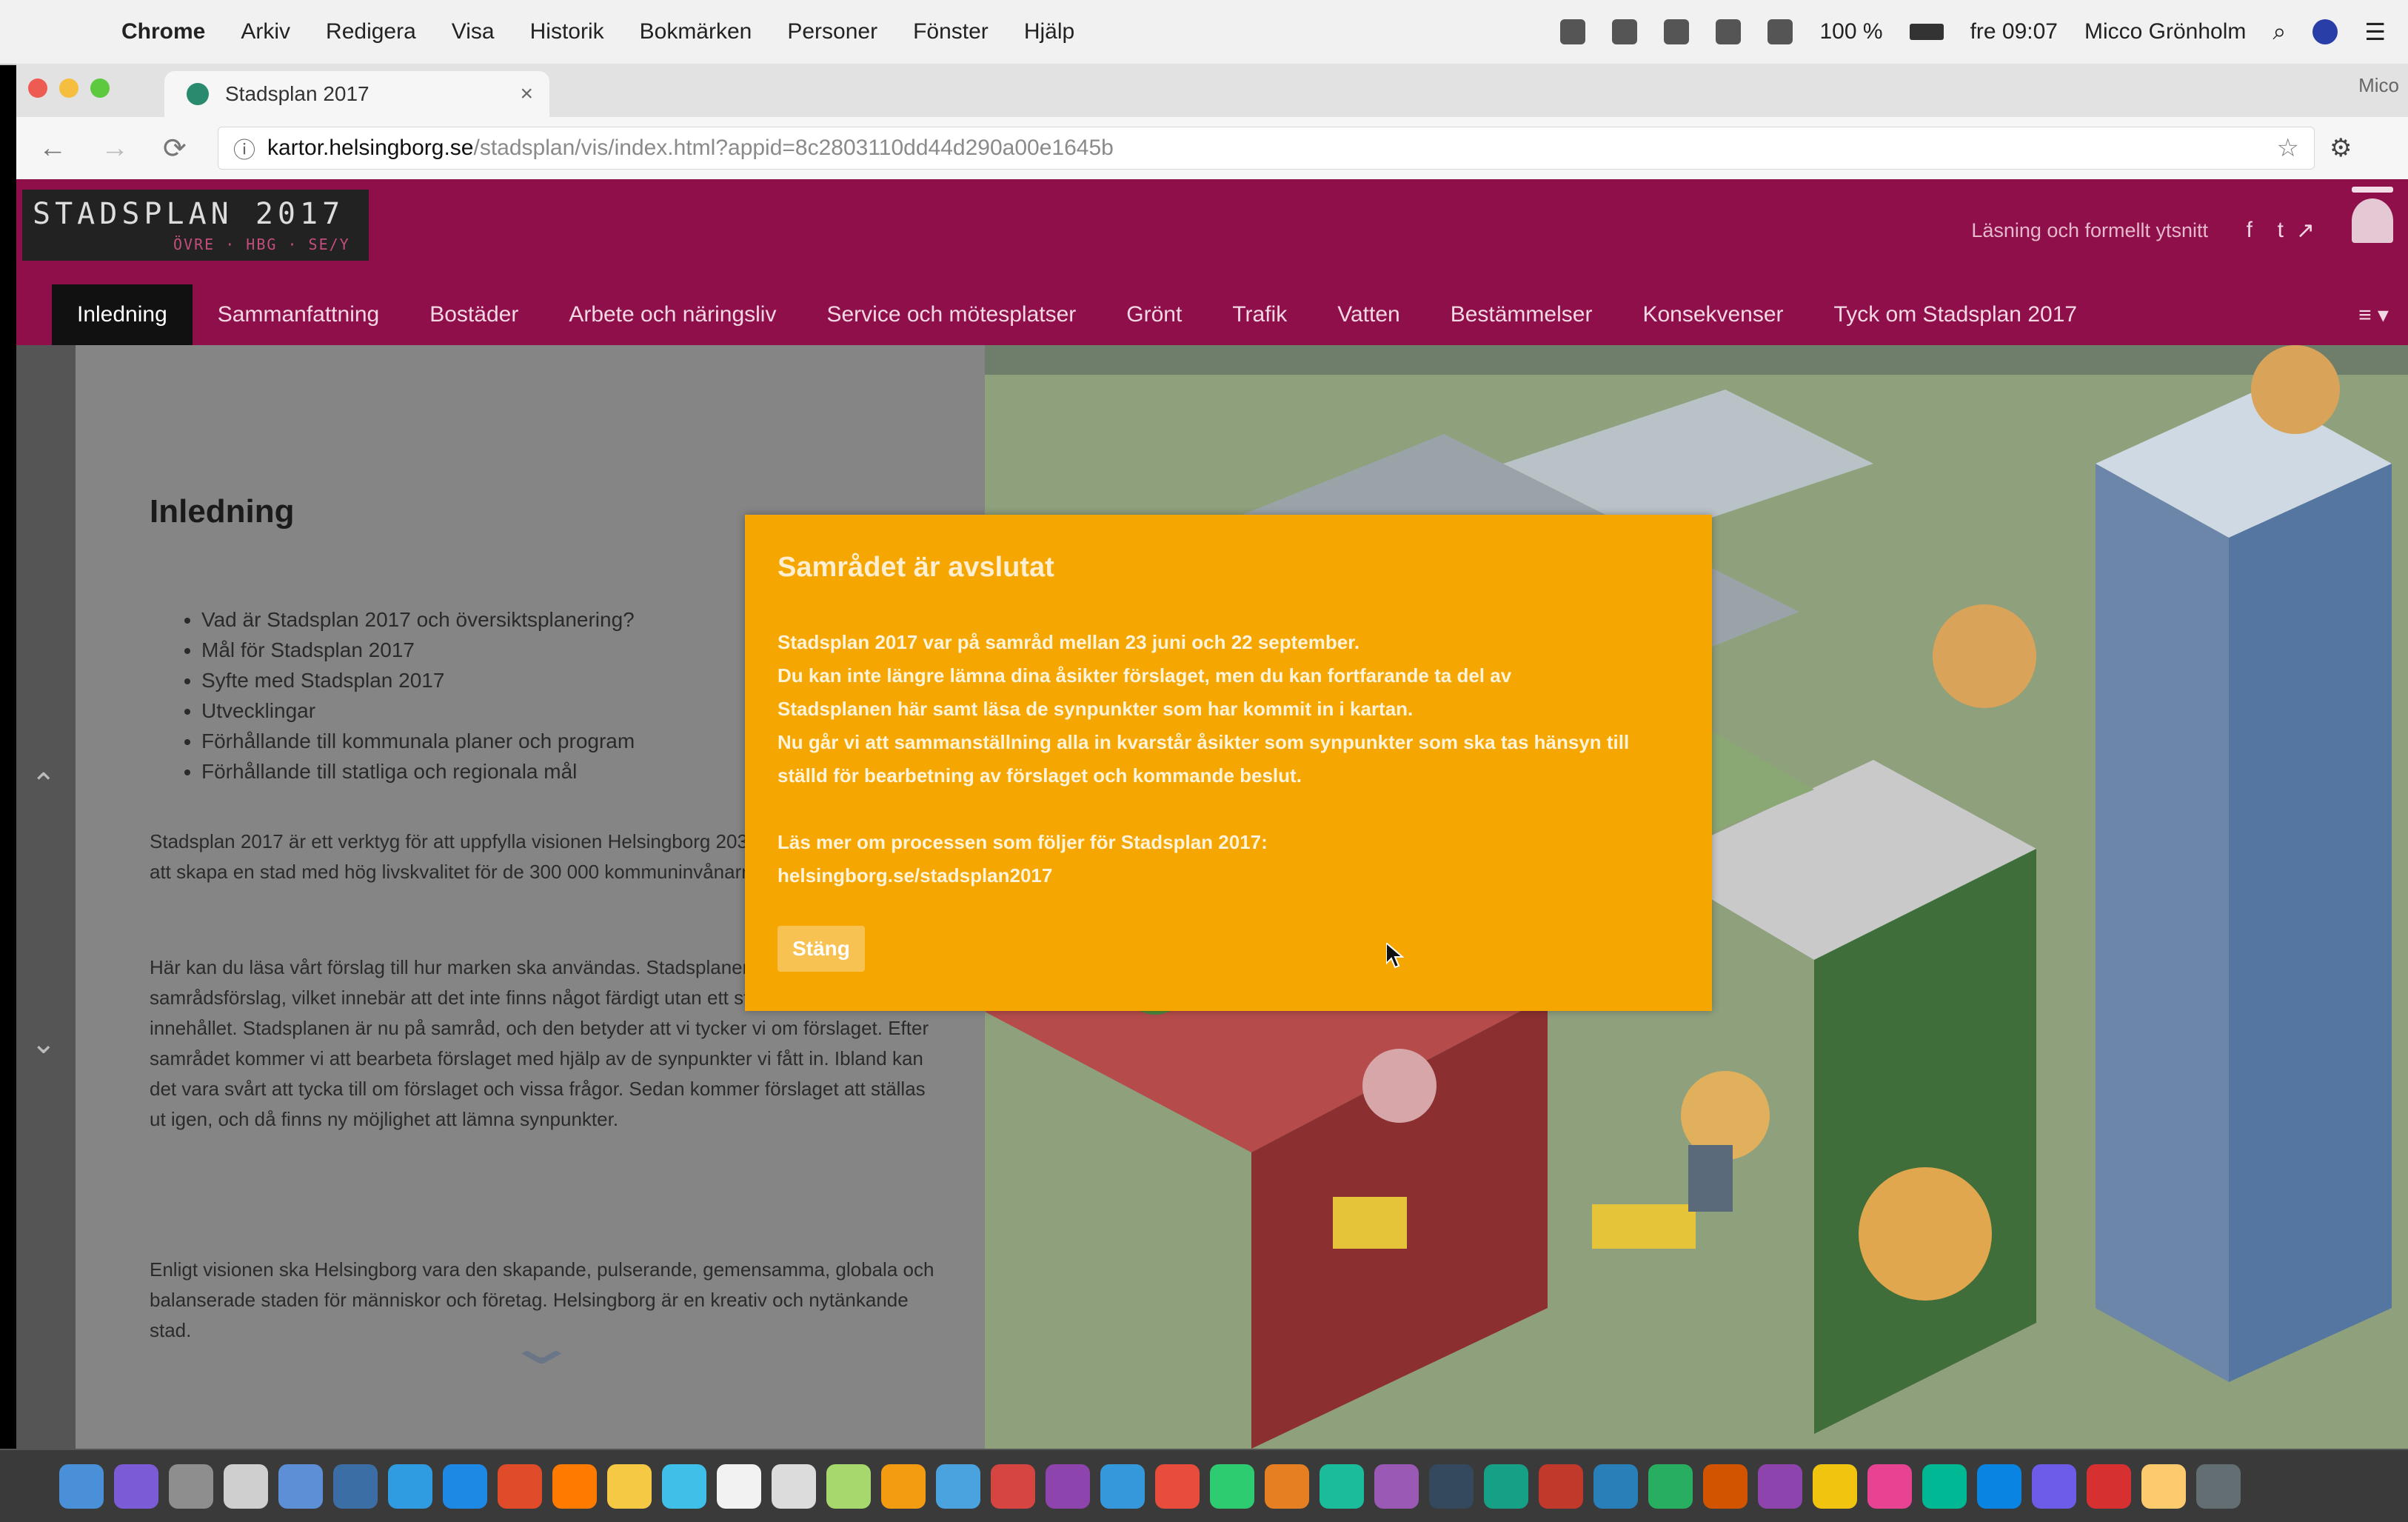 This screenshot has width=2408, height=1522. I want to click on bookmark-star-icon: ☆, so click(2288, 148).